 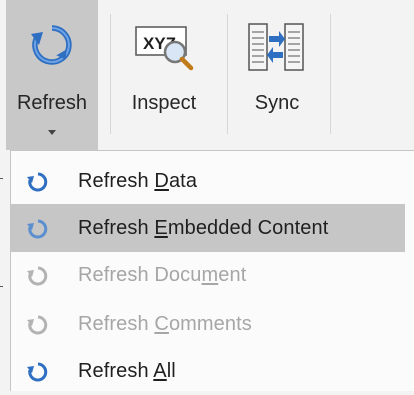 What do you see at coordinates (277, 103) in the screenshot?
I see `sync-button-label: Sync` at bounding box center [277, 103].